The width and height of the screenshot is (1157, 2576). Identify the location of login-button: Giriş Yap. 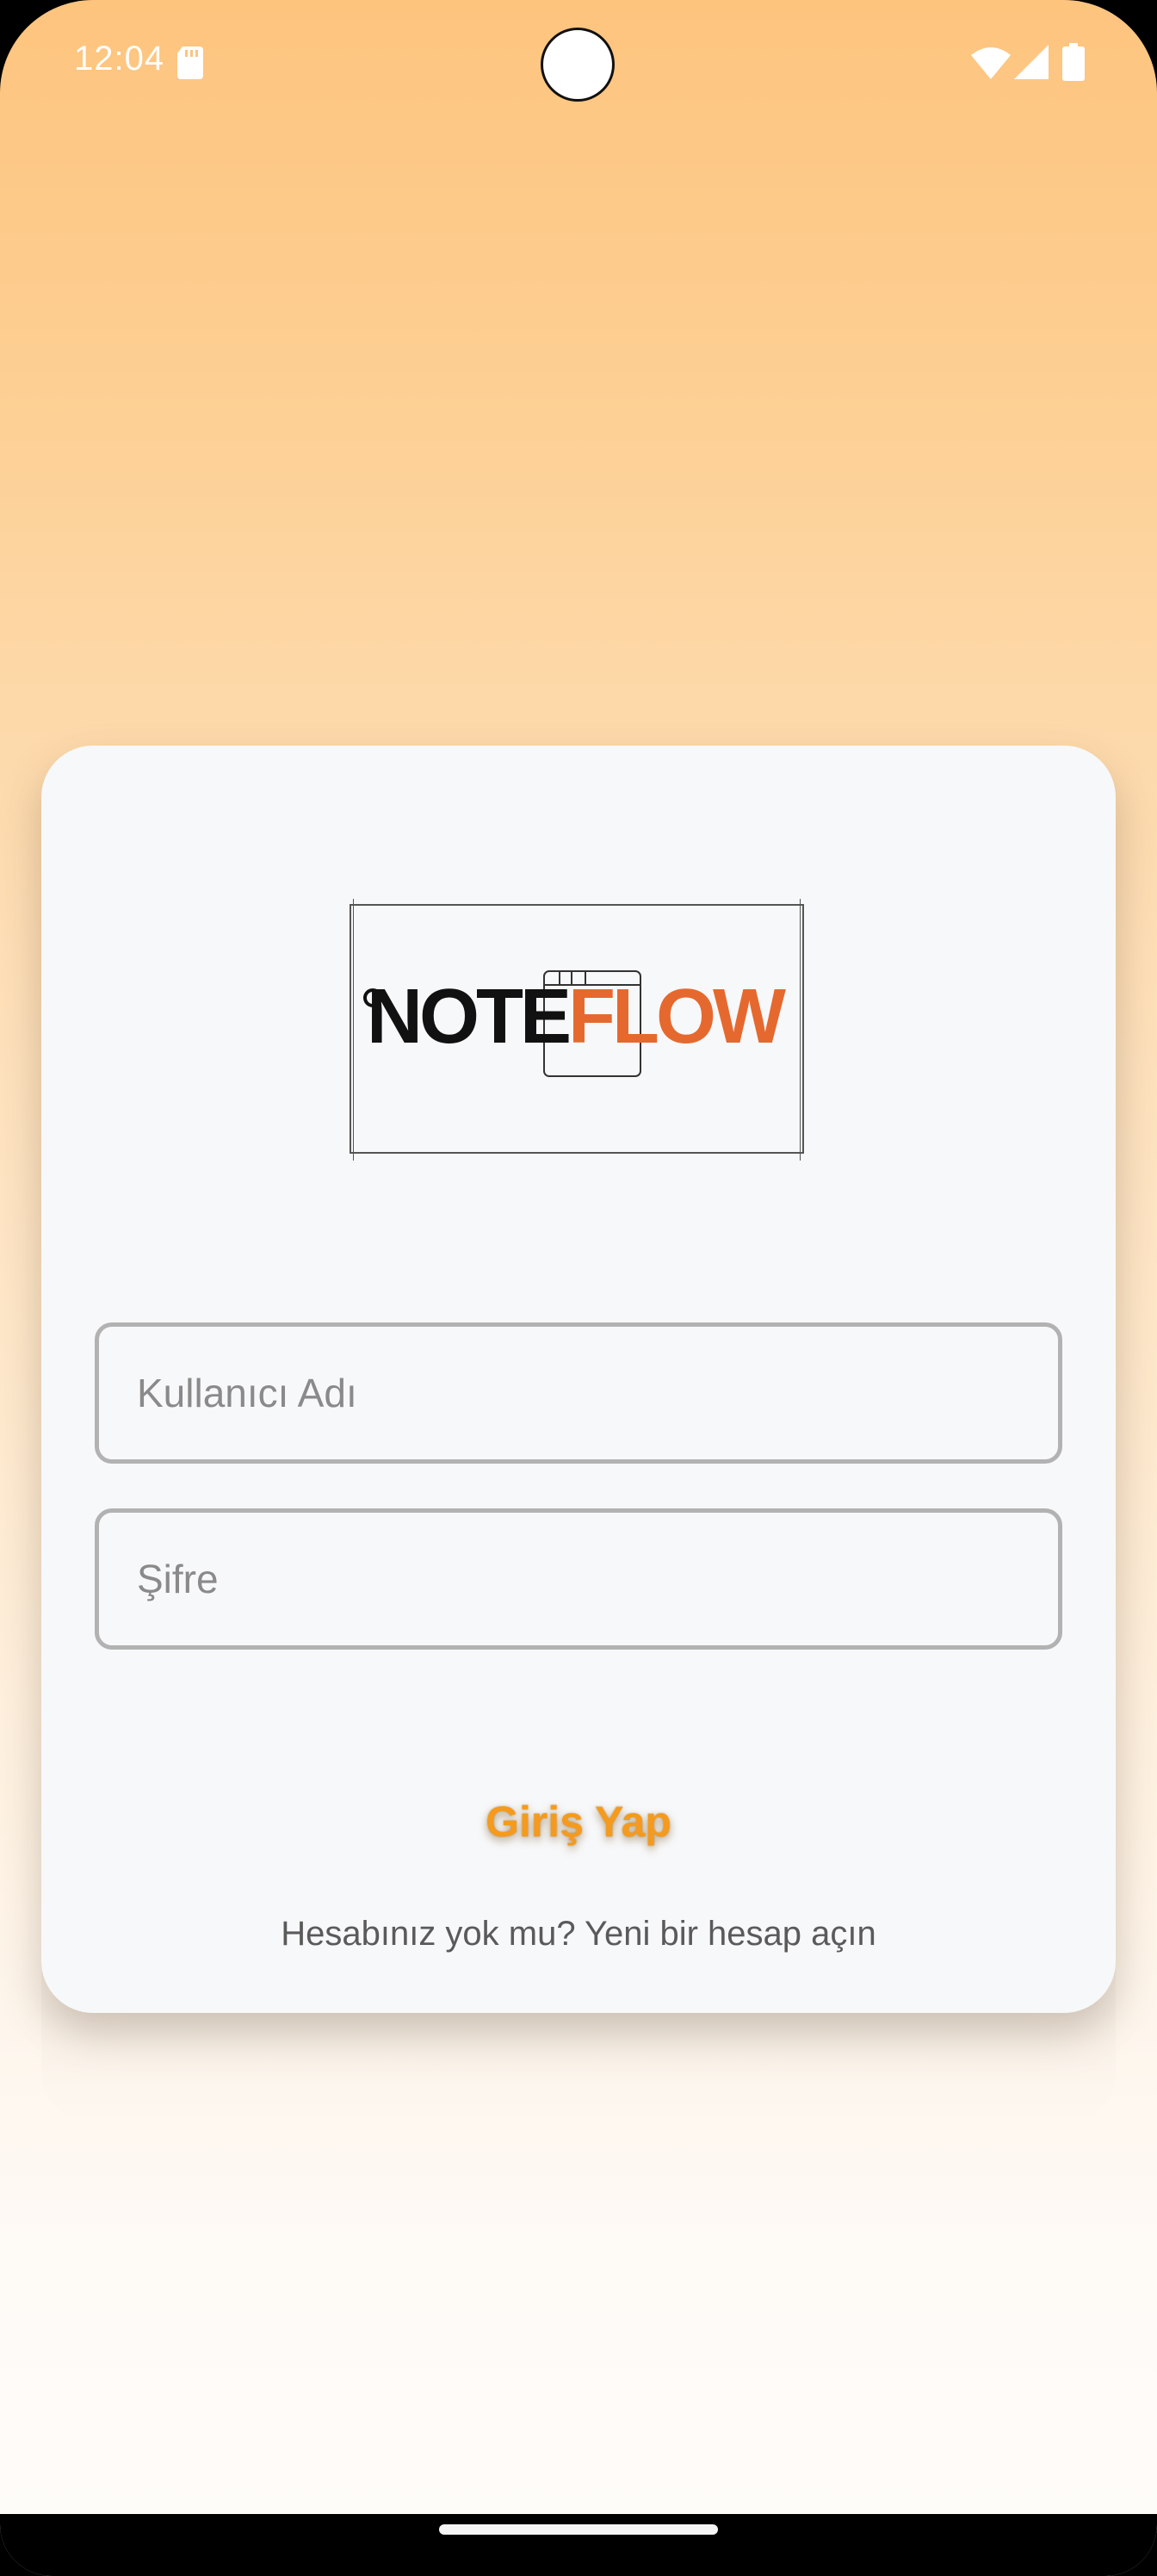
(579, 1822).